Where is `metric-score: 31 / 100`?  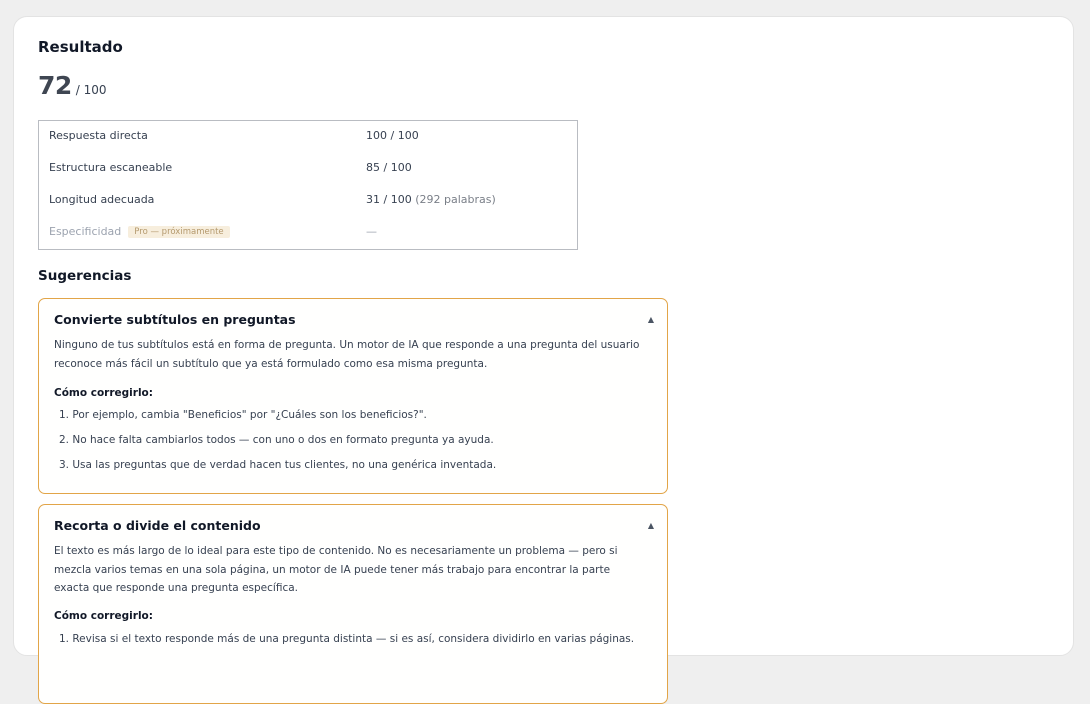
metric-score: 31 / 100 is located at coordinates (389, 199).